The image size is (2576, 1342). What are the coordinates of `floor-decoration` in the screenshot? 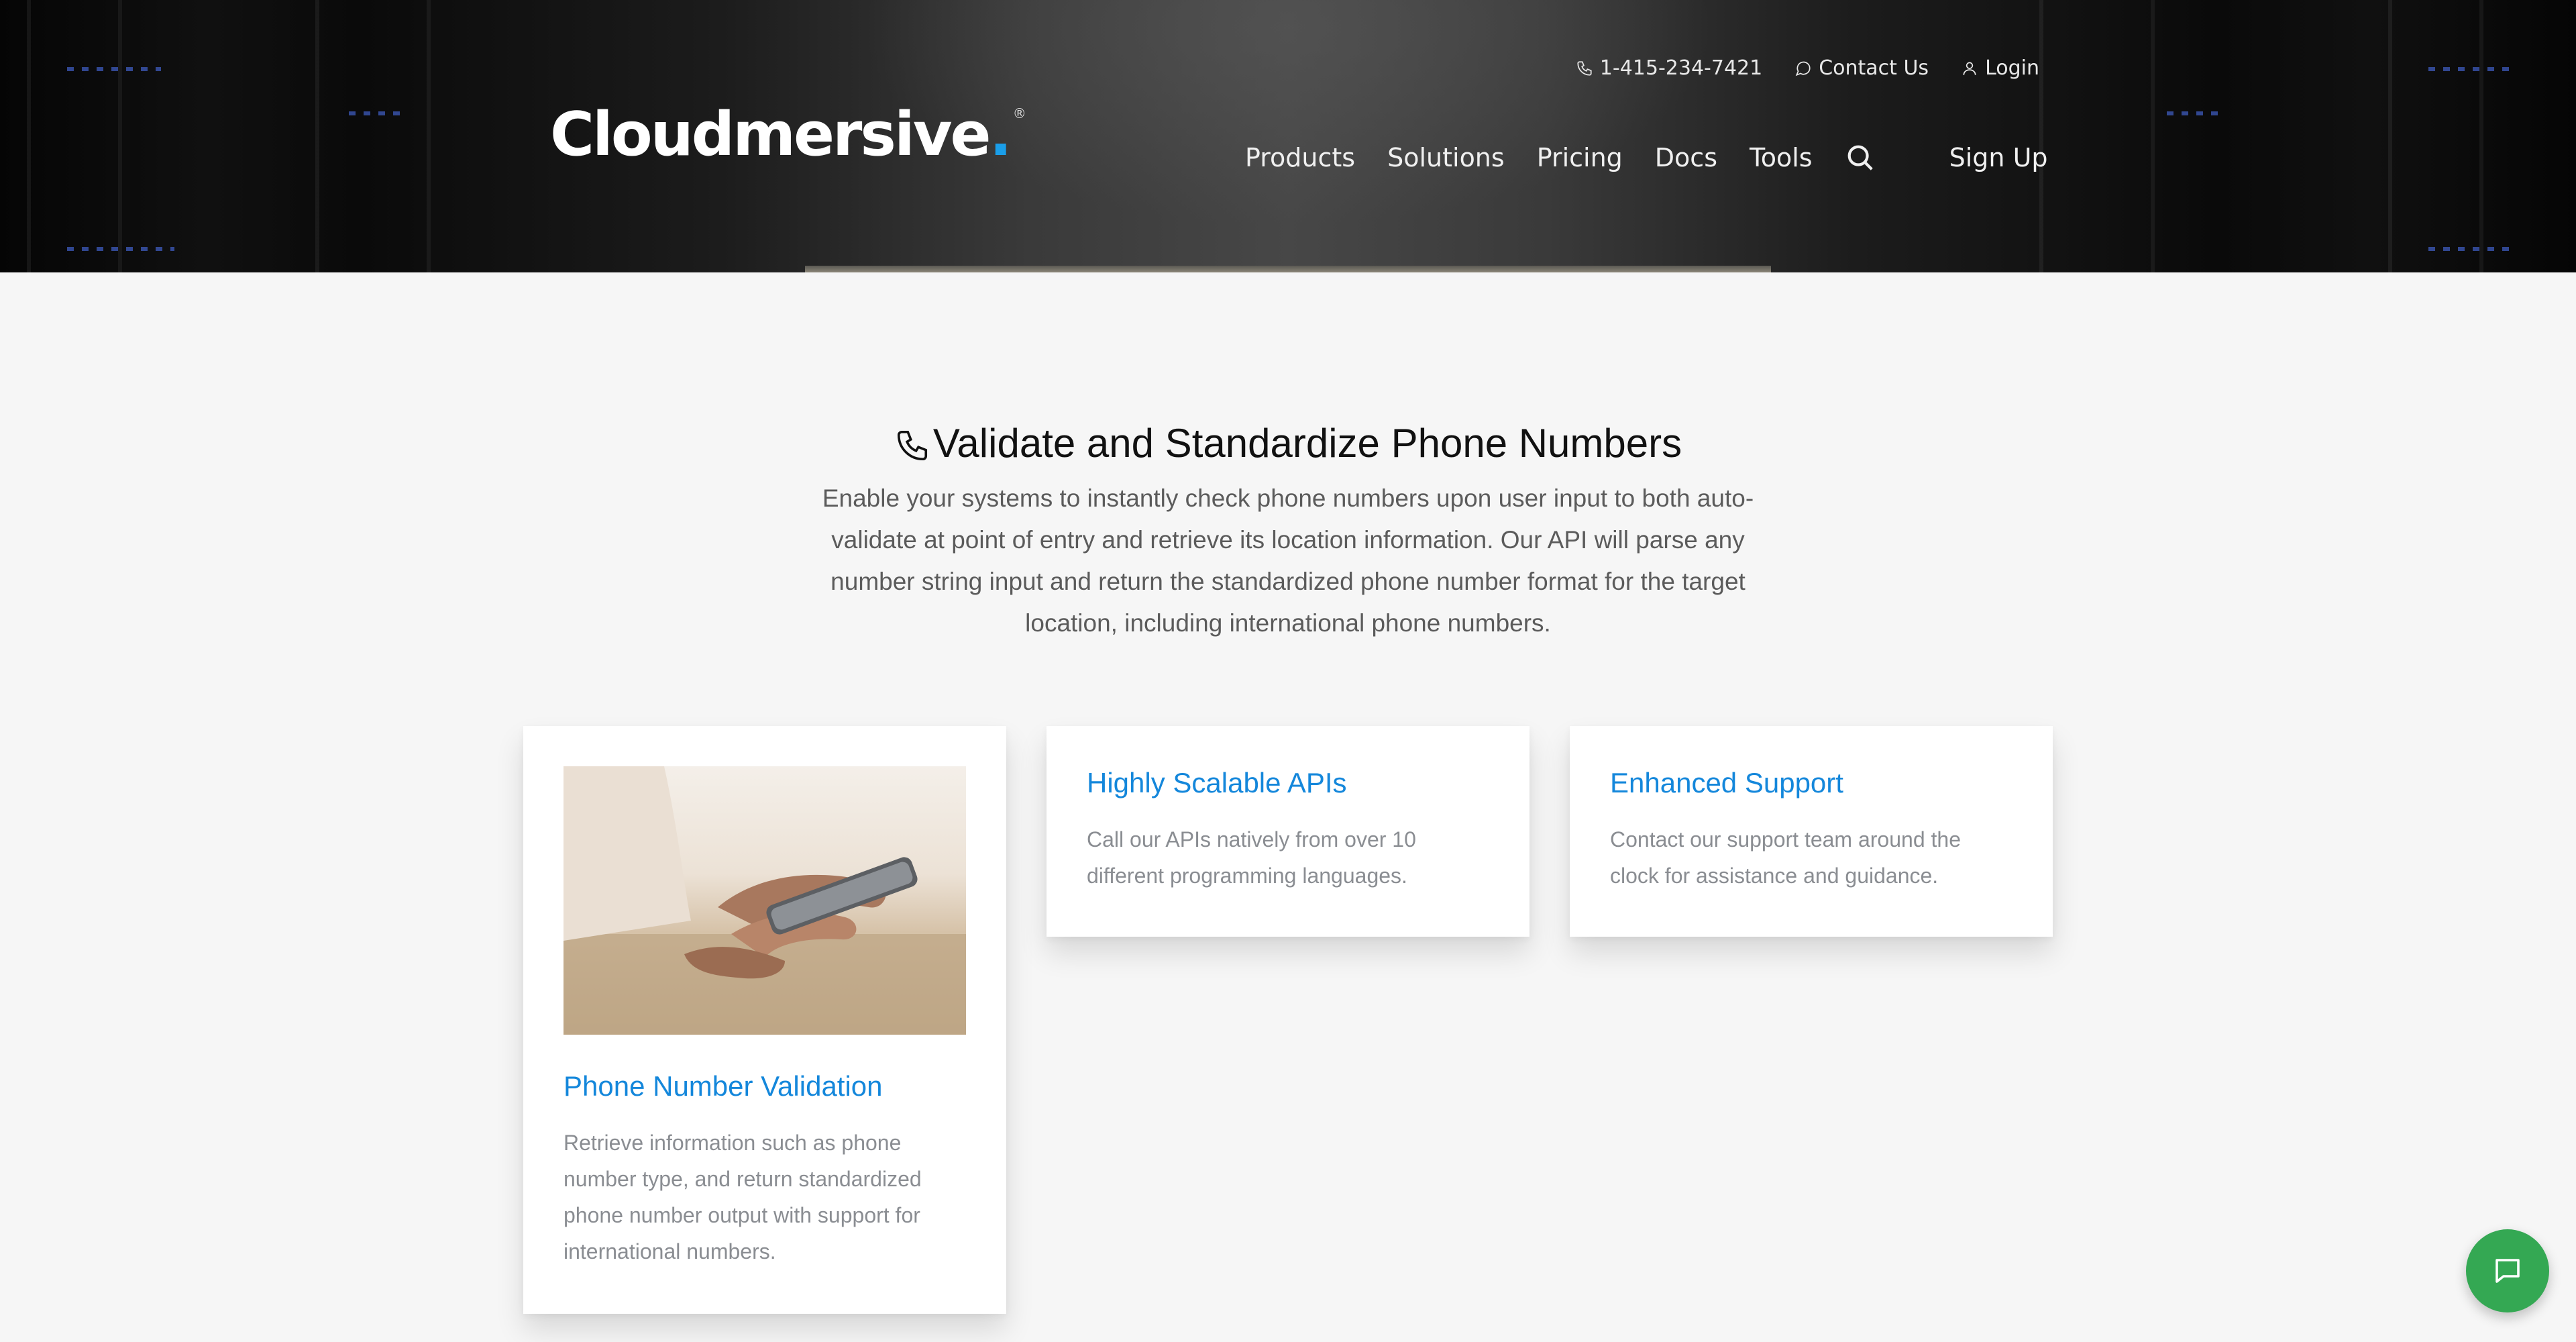 It's located at (1288, 269).